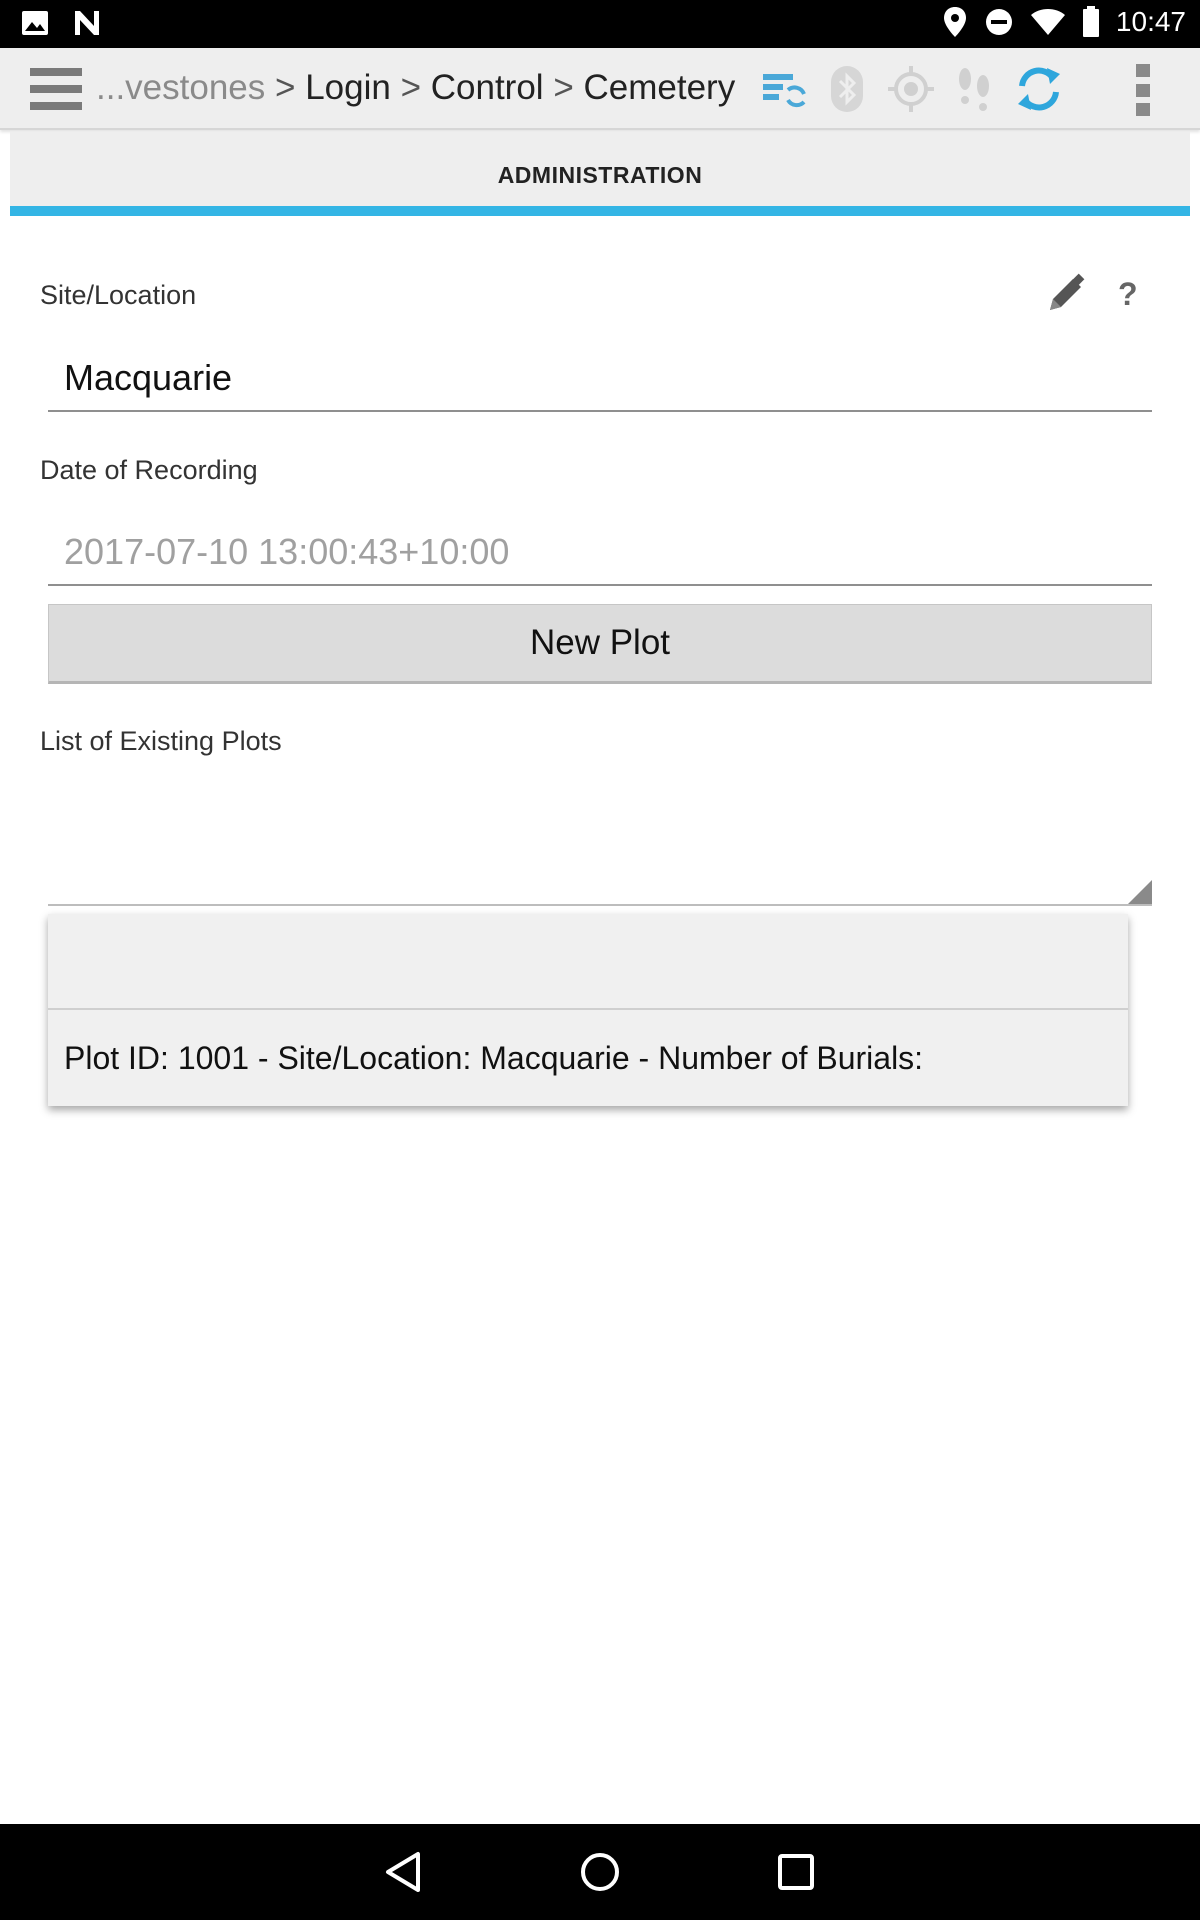 Image resolution: width=1200 pixels, height=1920 pixels. I want to click on location-icon, so click(954, 22).